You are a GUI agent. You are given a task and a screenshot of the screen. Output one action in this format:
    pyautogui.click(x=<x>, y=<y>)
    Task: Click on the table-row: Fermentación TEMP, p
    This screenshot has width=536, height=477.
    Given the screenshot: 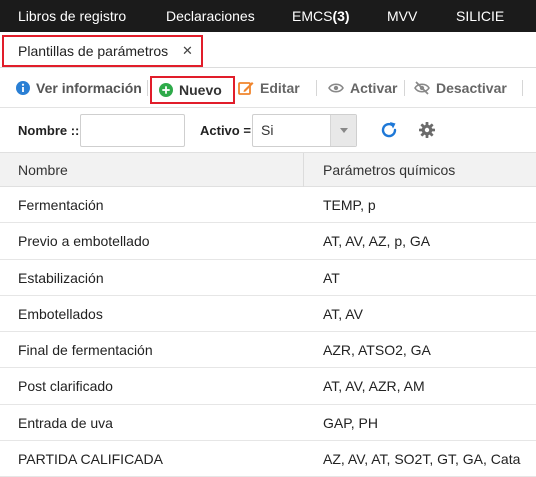 What is the action you would take?
    pyautogui.click(x=268, y=205)
    